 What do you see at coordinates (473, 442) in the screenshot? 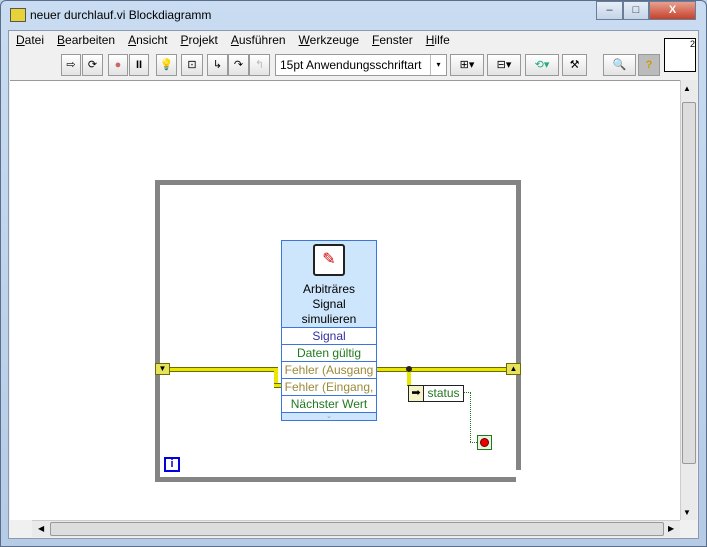
I see `boolean-wire-h2` at bounding box center [473, 442].